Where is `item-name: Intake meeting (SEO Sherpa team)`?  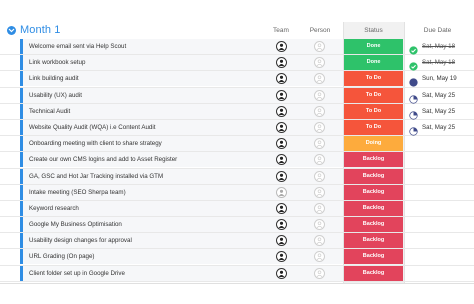
item-name: Intake meeting (SEO Sherpa team) is located at coordinates (77, 192).